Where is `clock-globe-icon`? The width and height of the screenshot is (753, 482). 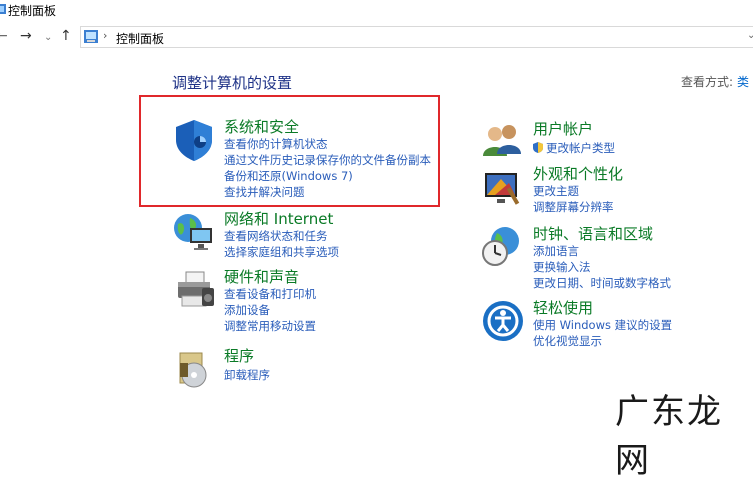
clock-globe-icon is located at coordinates (503, 247).